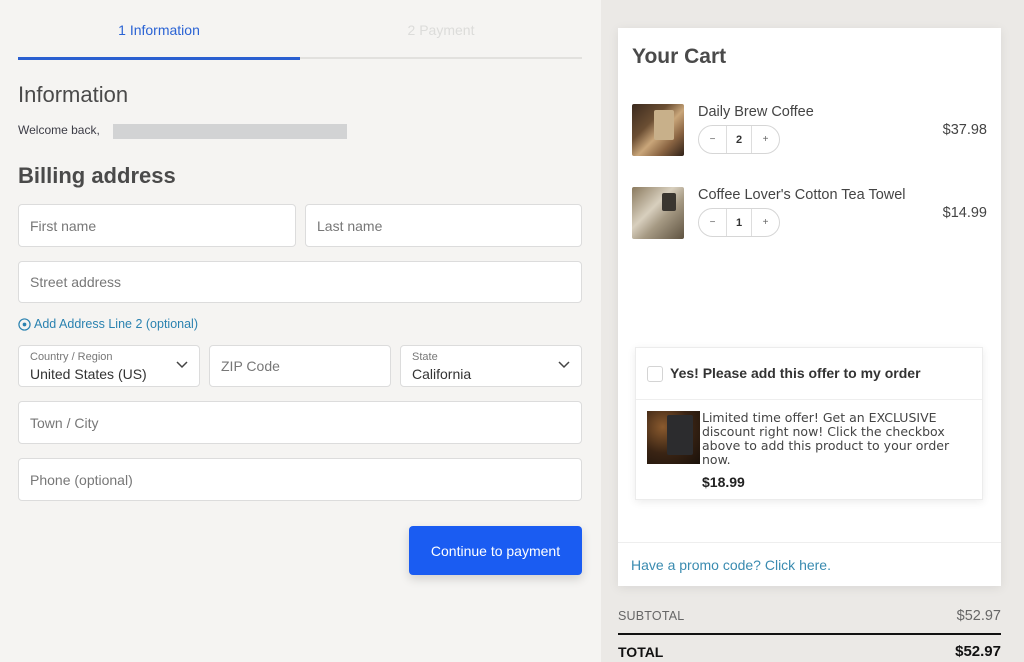 The height and width of the screenshot is (662, 1024). What do you see at coordinates (425, 357) in the screenshot?
I see `state-label: State` at bounding box center [425, 357].